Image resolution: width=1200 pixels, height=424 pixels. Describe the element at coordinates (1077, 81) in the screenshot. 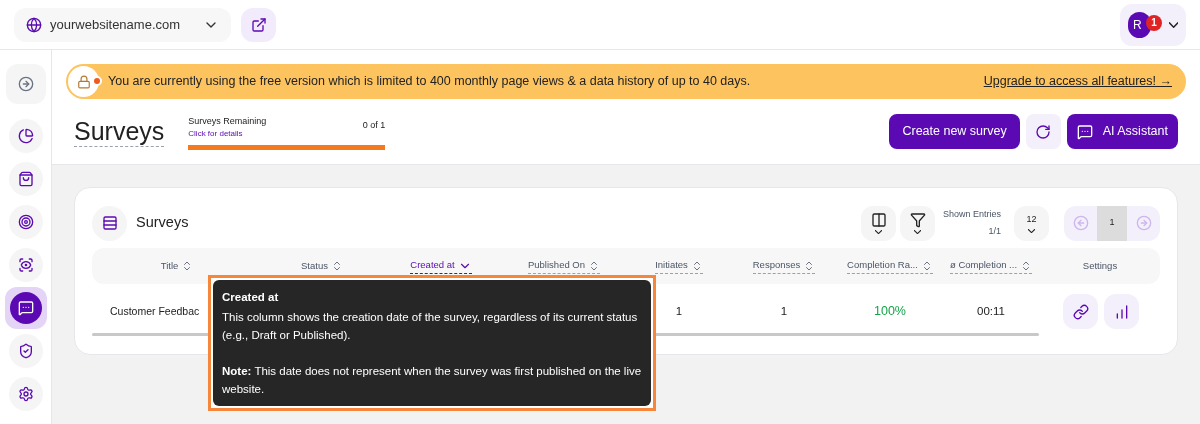

I see `upgrade-link: Upgrade to access all features! →` at that location.